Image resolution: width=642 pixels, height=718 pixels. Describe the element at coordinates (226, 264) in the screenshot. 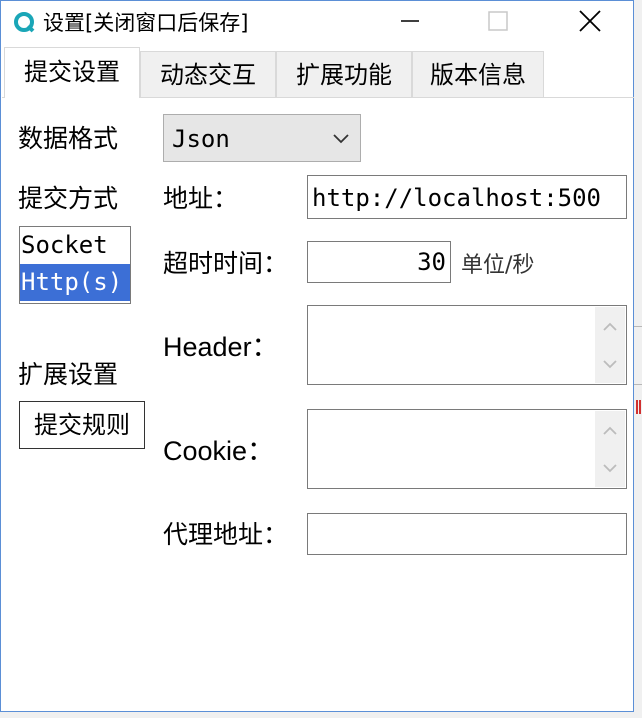

I see `timeout-label: 超时时间：` at that location.